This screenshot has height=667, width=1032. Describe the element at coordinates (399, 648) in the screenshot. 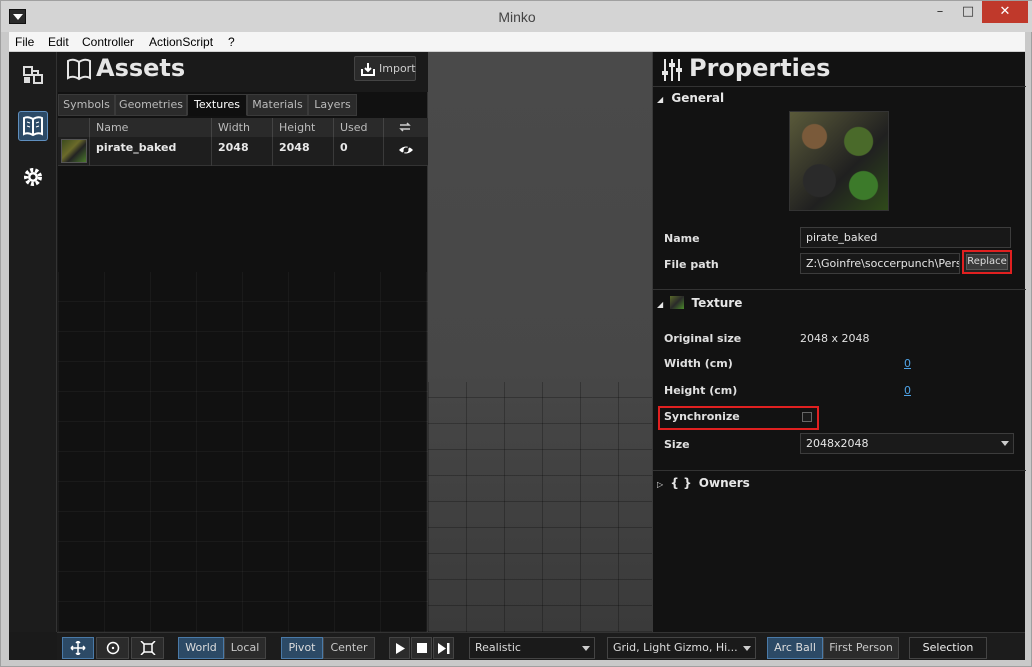

I see `play-icon` at that location.